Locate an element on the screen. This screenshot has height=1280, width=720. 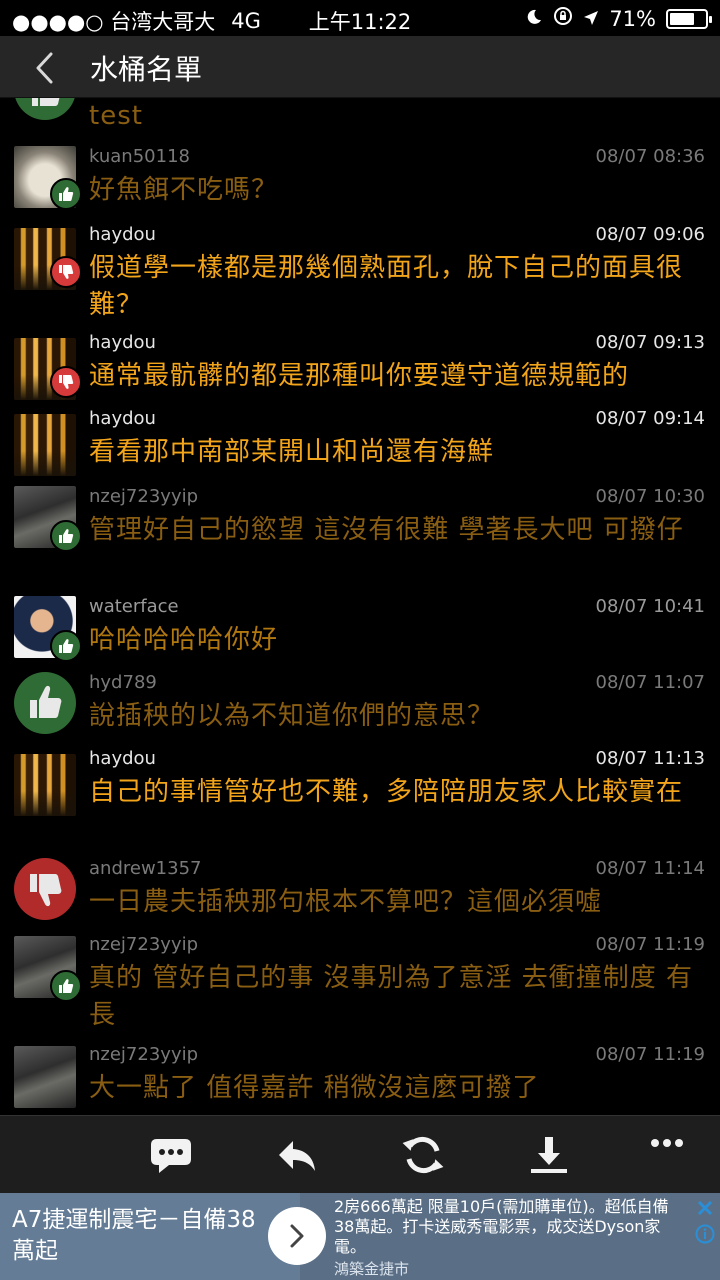
comment-button is located at coordinates (171, 1155).